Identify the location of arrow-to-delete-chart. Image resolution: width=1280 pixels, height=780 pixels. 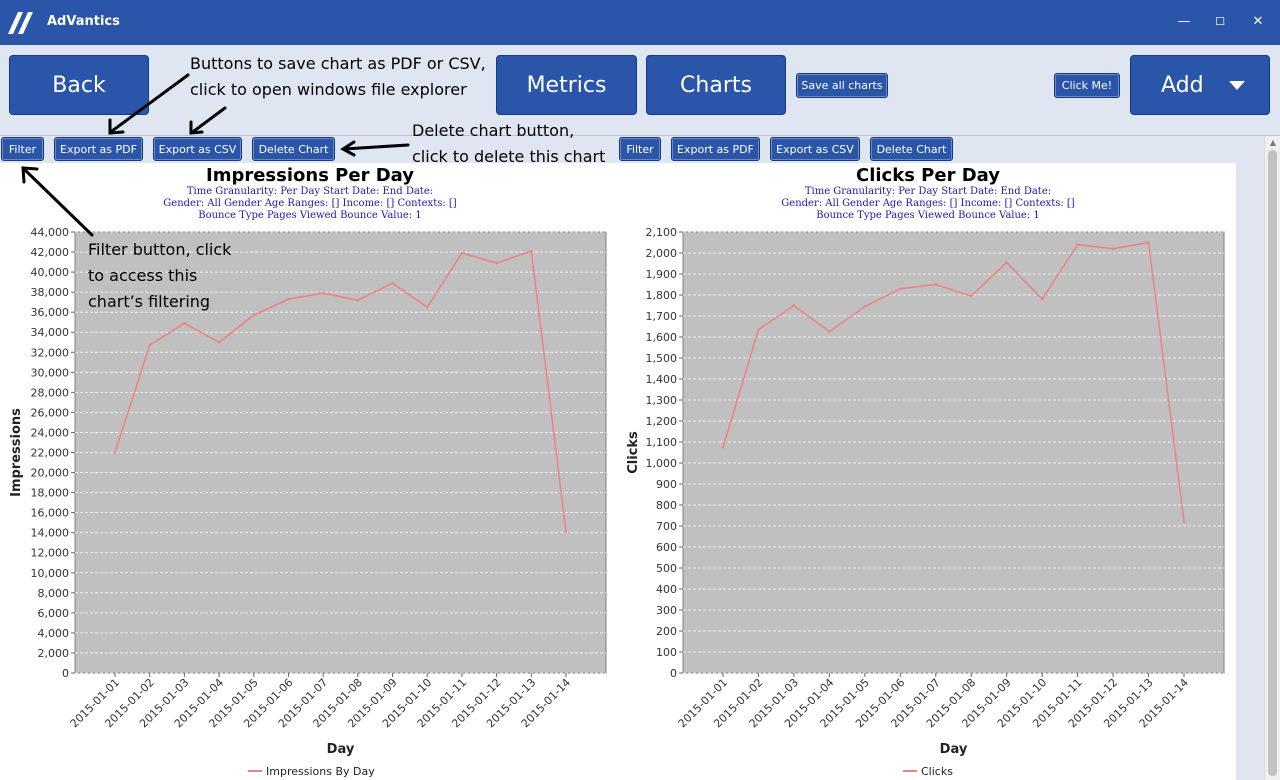
(376, 147).